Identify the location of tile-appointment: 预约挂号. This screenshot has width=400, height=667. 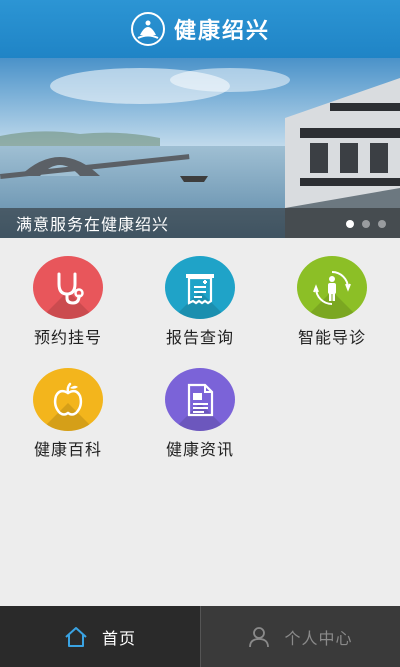
(68, 293).